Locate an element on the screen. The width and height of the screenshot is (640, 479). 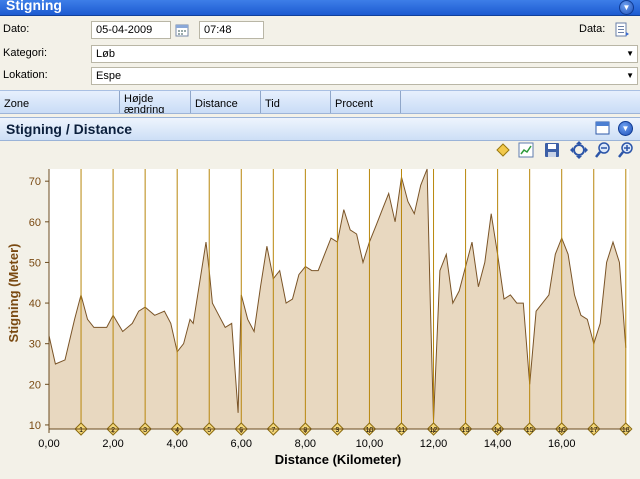
x-tick-label: 0,00 is located at coordinates (48, 444).